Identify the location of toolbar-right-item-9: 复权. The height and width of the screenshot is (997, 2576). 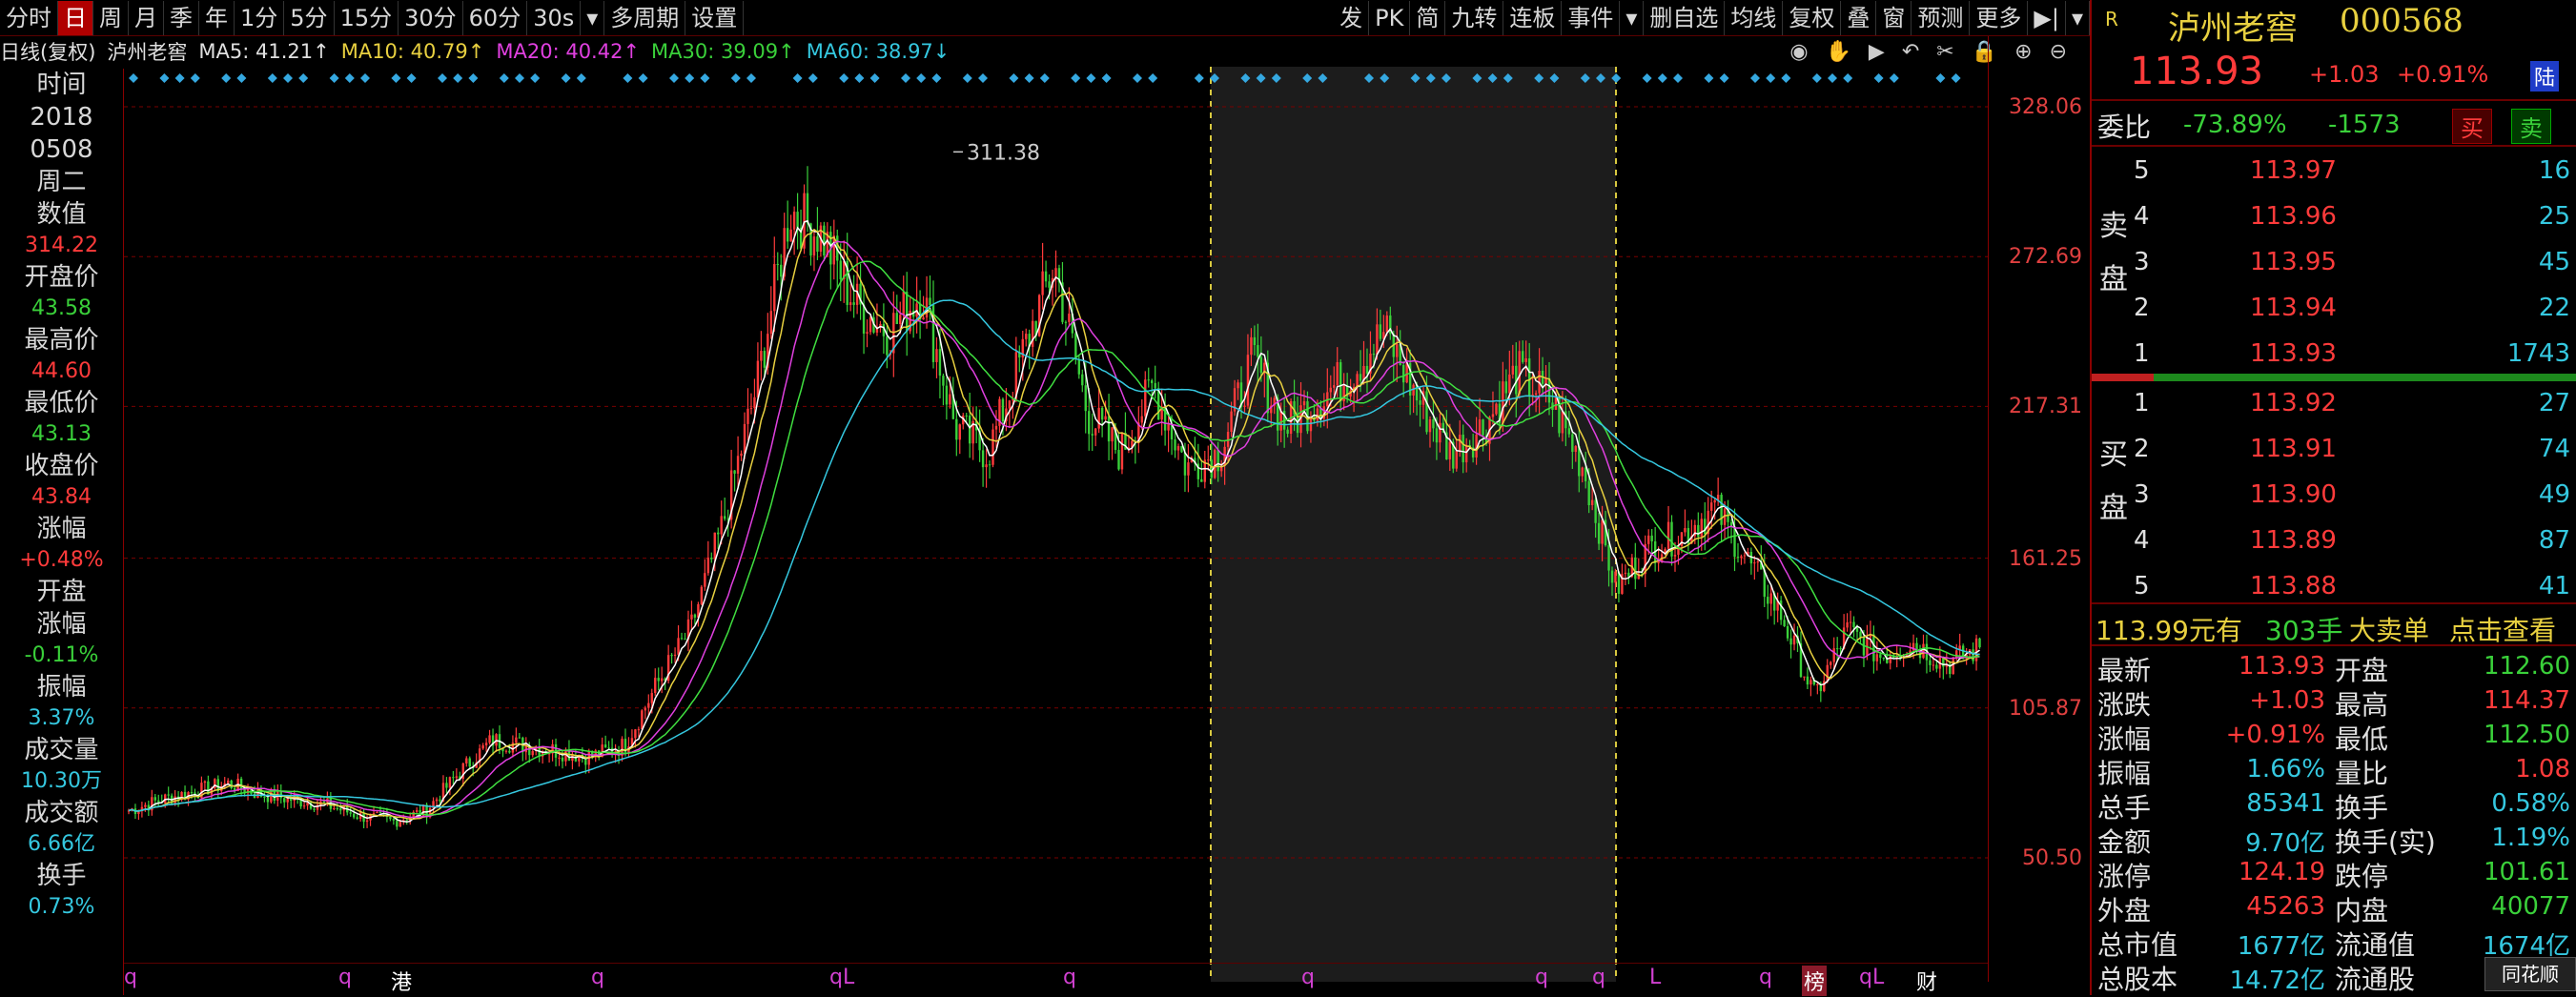
(1812, 17).